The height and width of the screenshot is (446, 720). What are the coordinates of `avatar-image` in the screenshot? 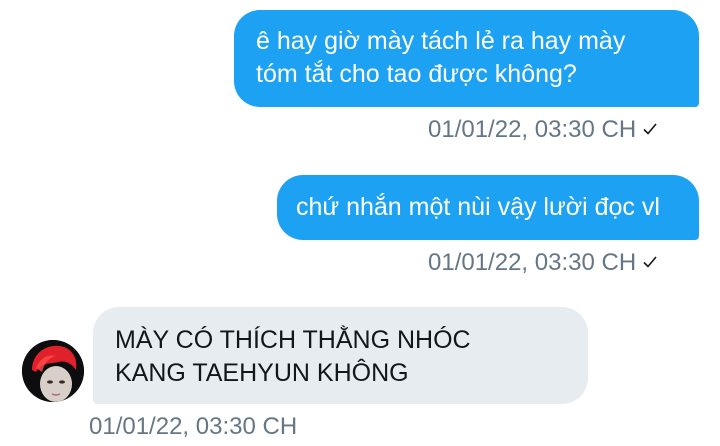 It's located at (53, 371).